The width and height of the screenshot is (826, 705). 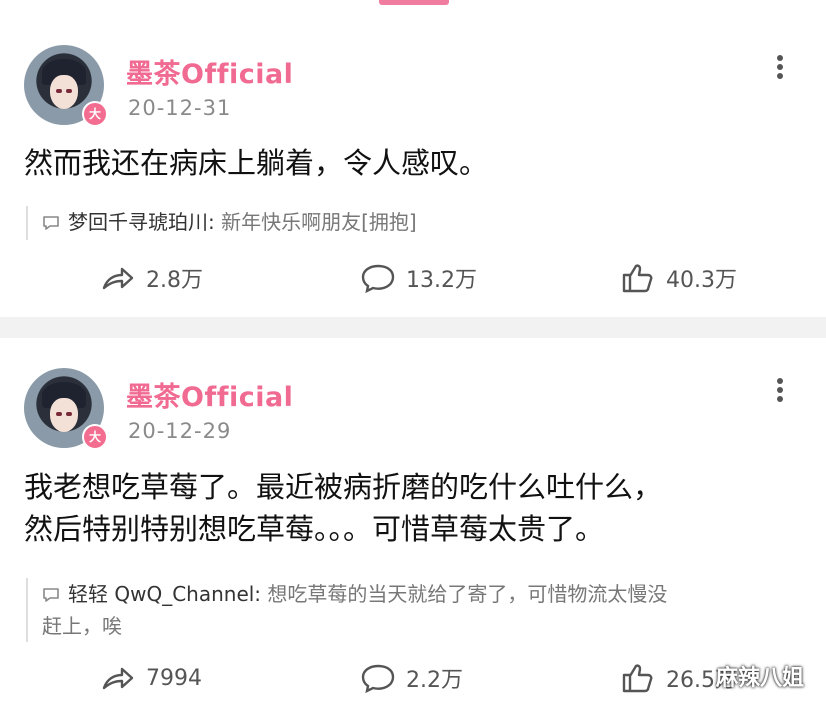 What do you see at coordinates (180, 108) in the screenshot?
I see `post-date: 20-12-31` at bounding box center [180, 108].